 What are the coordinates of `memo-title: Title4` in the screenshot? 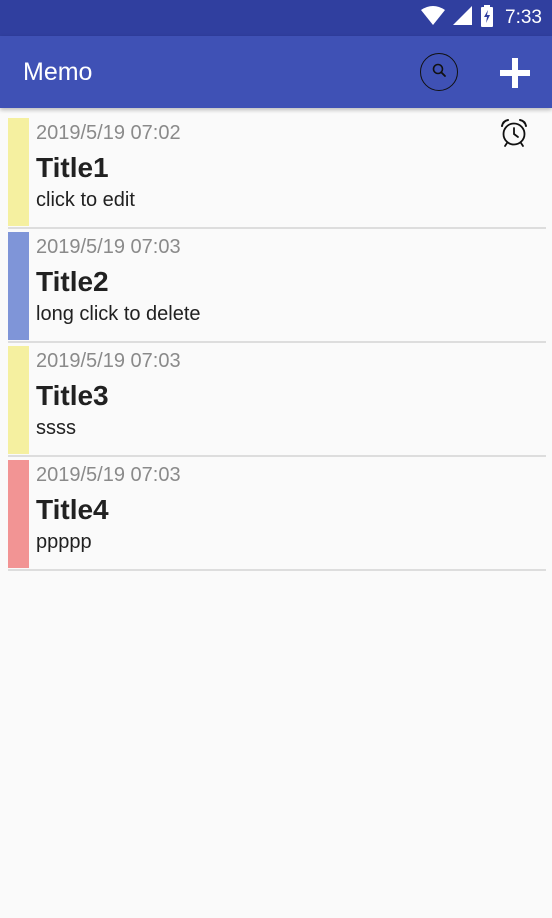 It's located at (72, 509).